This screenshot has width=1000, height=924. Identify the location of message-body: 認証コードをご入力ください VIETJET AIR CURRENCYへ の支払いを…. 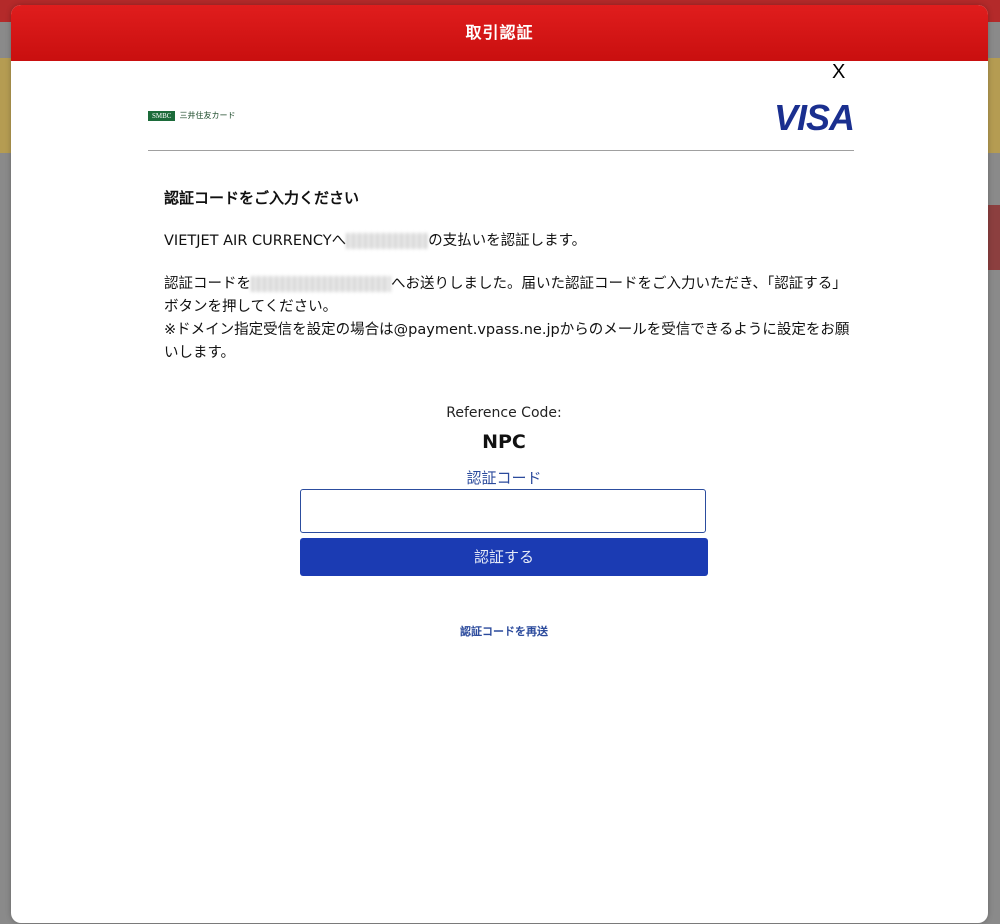
(509, 276).